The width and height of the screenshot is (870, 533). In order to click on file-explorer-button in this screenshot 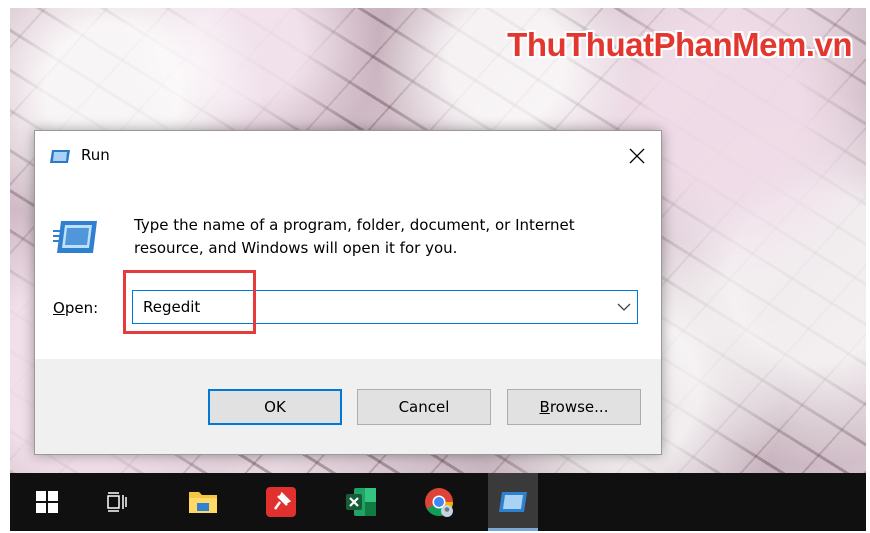, I will do `click(203, 502)`.